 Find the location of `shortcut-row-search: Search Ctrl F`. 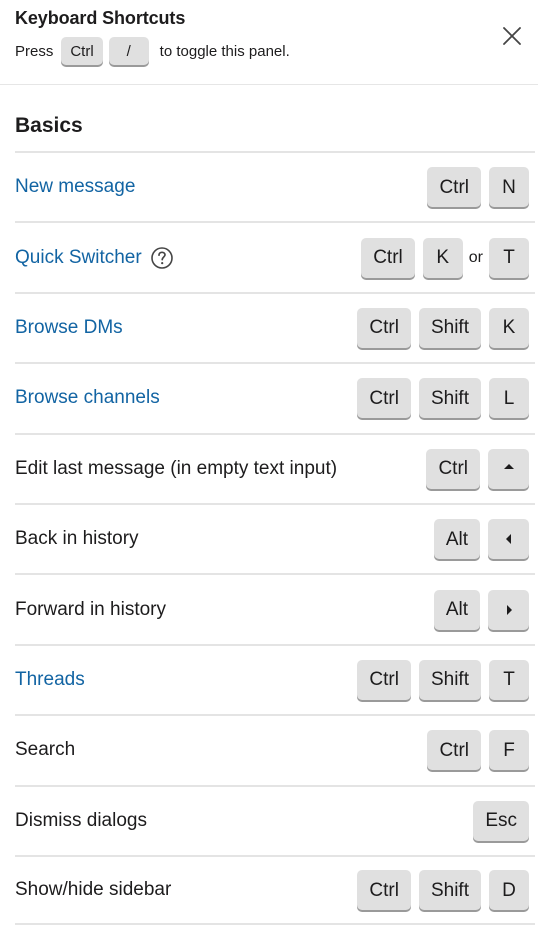

shortcut-row-search: Search Ctrl F is located at coordinates (275, 749).